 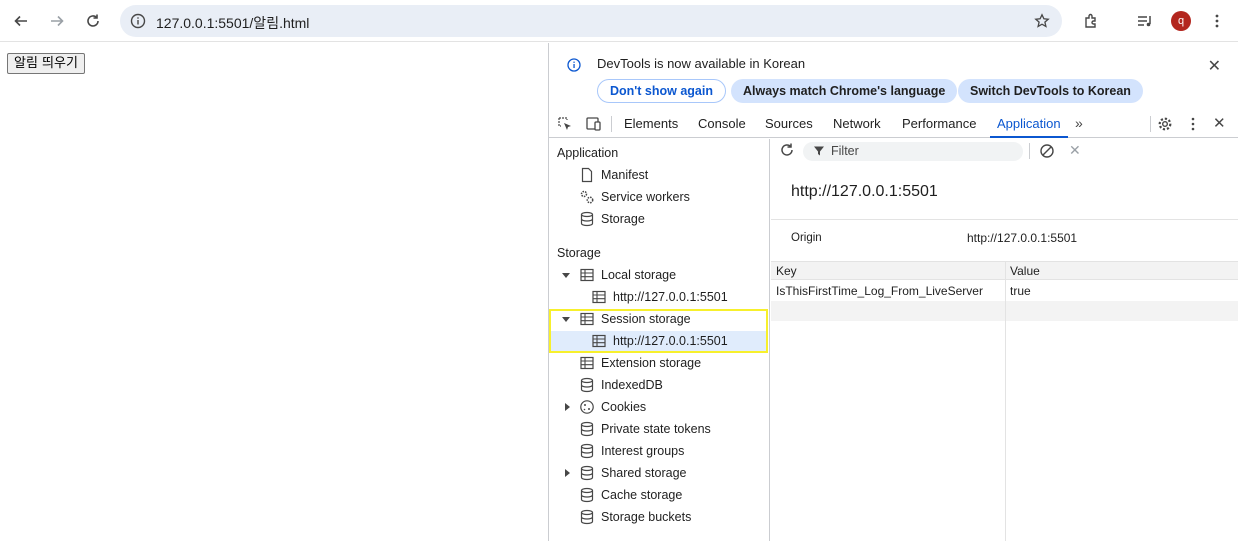 I want to click on tab-sources: Sources, so click(x=789, y=124).